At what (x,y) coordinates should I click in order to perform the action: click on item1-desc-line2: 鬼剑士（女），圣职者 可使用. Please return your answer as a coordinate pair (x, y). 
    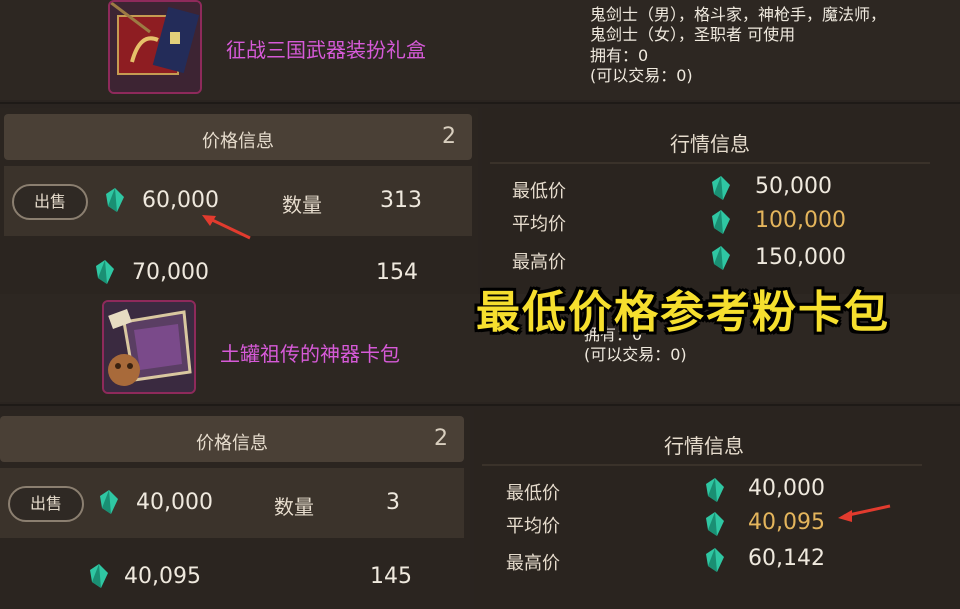
    Looking at the image, I should click on (693, 34).